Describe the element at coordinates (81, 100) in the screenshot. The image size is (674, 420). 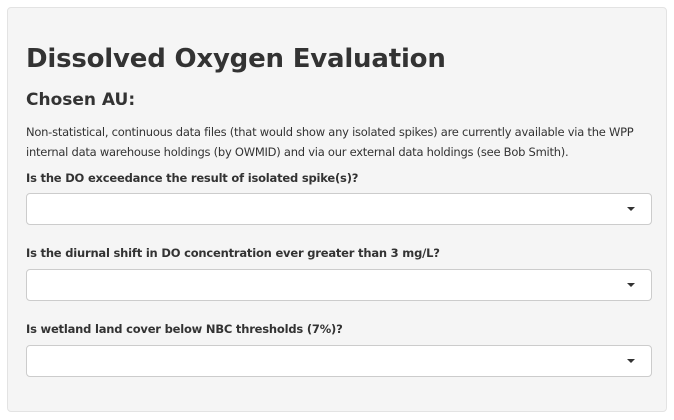
I see `chosen-au-heading: Chosen AU:` at that location.